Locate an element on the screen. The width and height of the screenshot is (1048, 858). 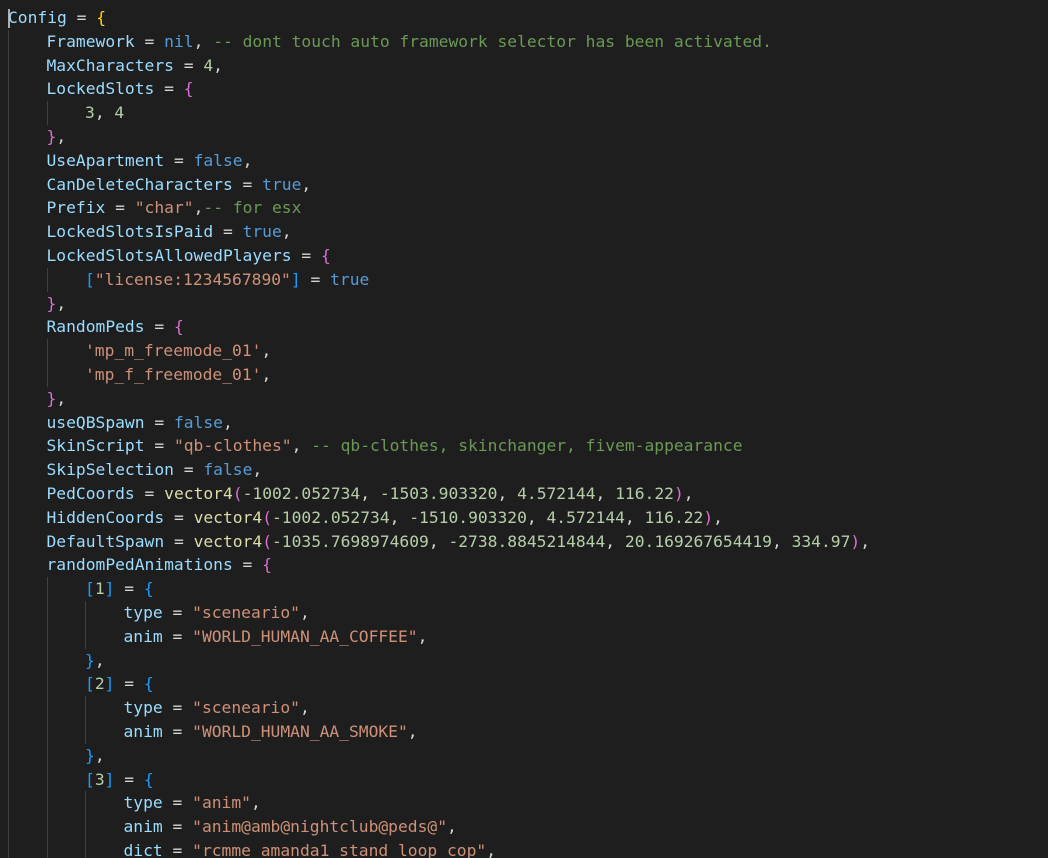
code-line: randomPedAnimations = { is located at coordinates (524, 565).